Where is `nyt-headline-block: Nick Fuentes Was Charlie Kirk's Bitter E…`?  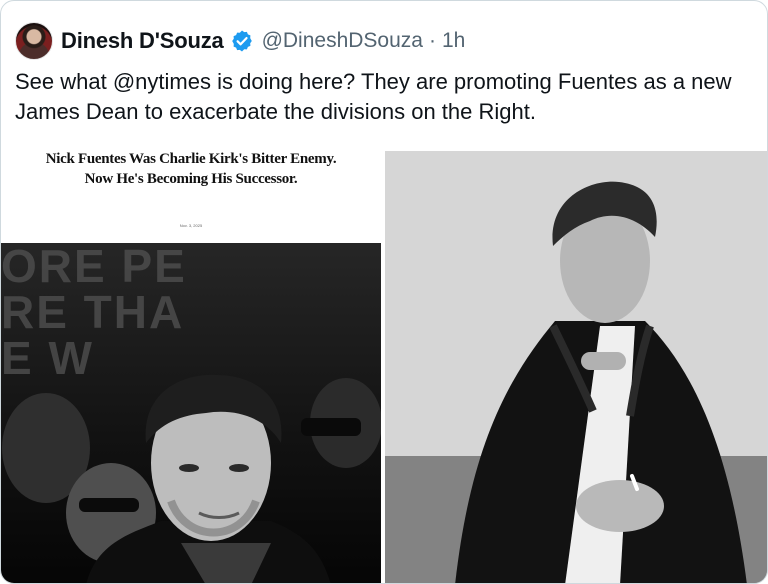 nyt-headline-block: Nick Fuentes Was Charlie Kirk's Bitter E… is located at coordinates (191, 195).